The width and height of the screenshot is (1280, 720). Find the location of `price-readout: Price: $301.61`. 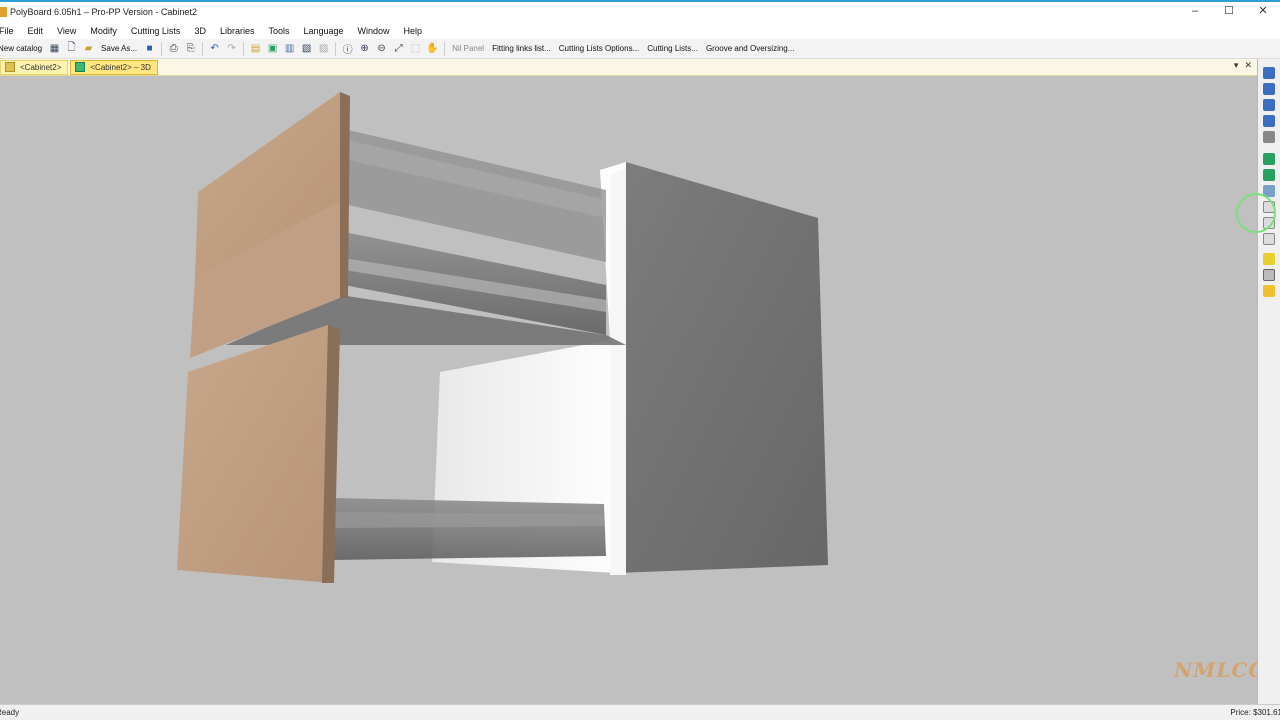

price-readout: Price: $301.61 is located at coordinates (1255, 712).